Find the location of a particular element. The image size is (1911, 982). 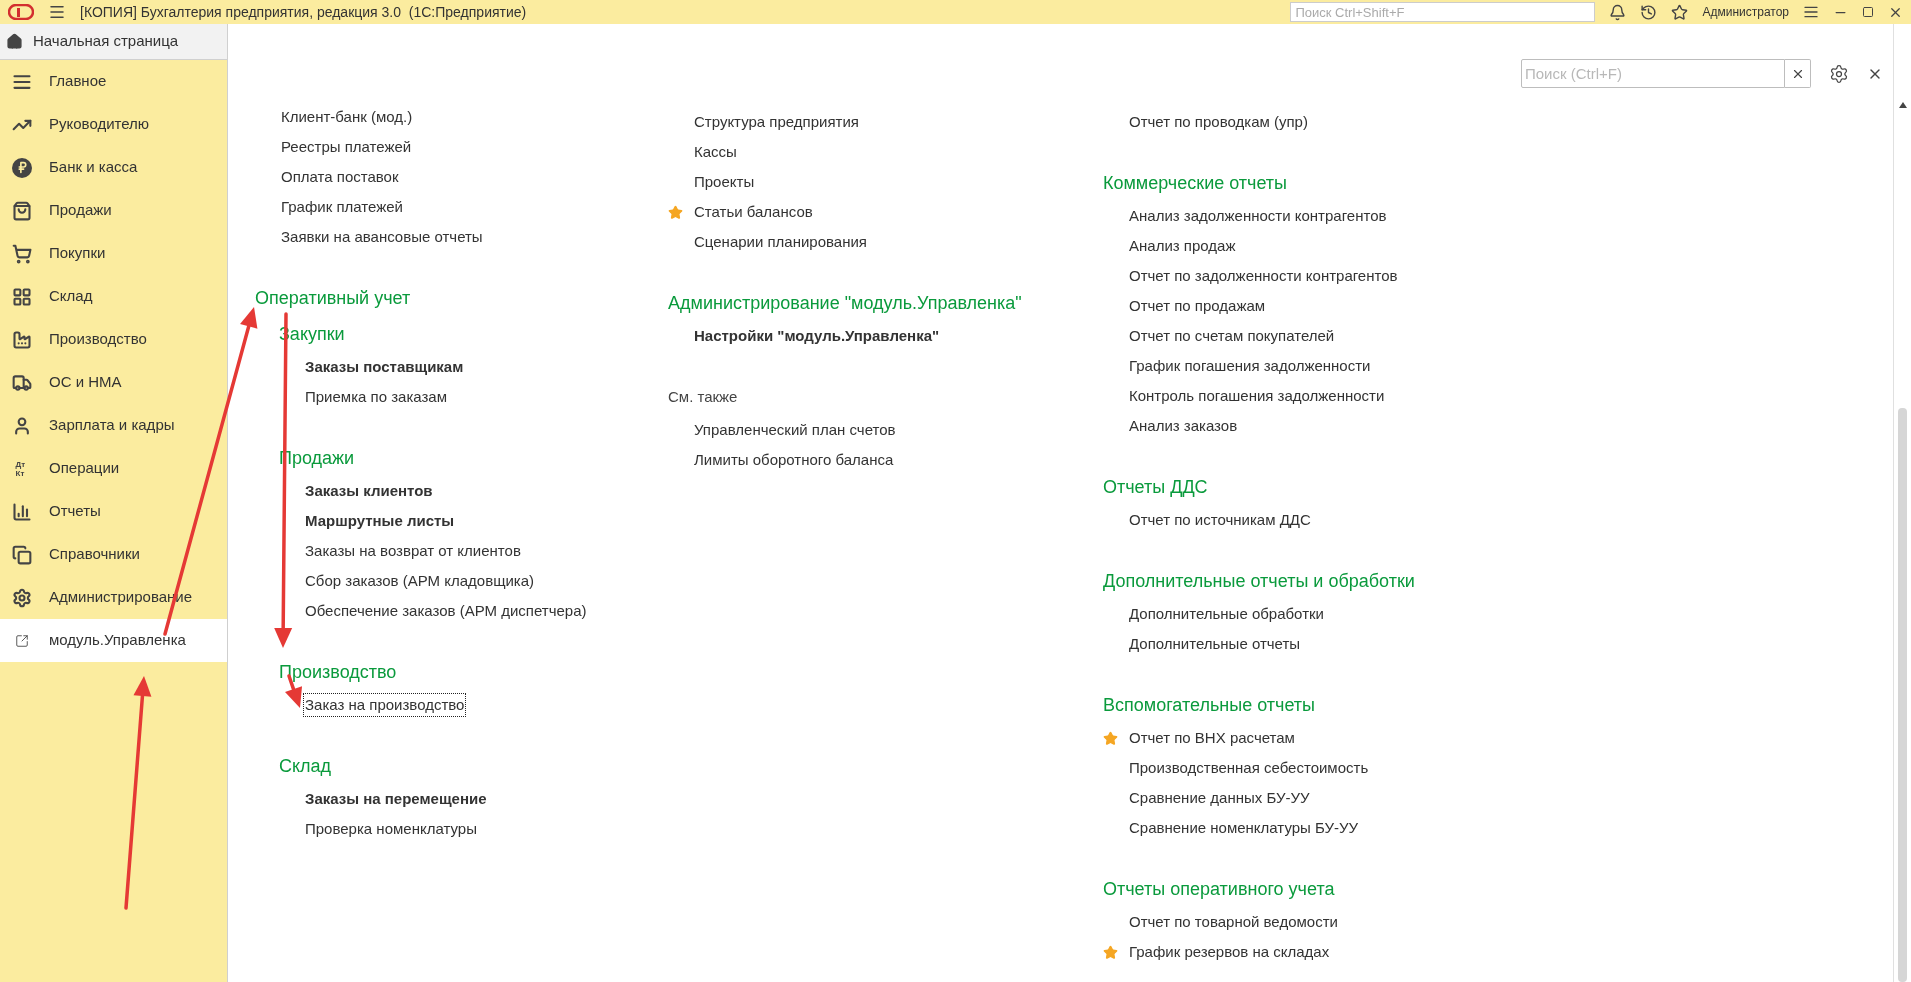

menu-link: Настройки "модуль.Управленка" is located at coordinates (817, 336).